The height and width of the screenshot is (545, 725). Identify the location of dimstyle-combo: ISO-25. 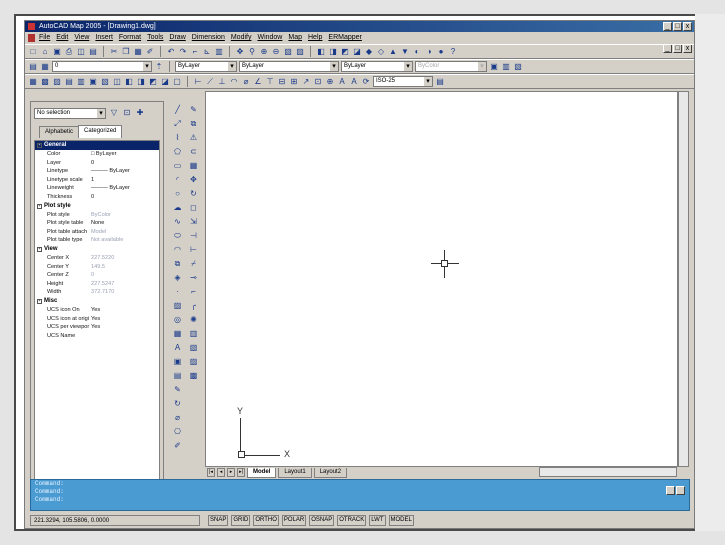
(403, 81).